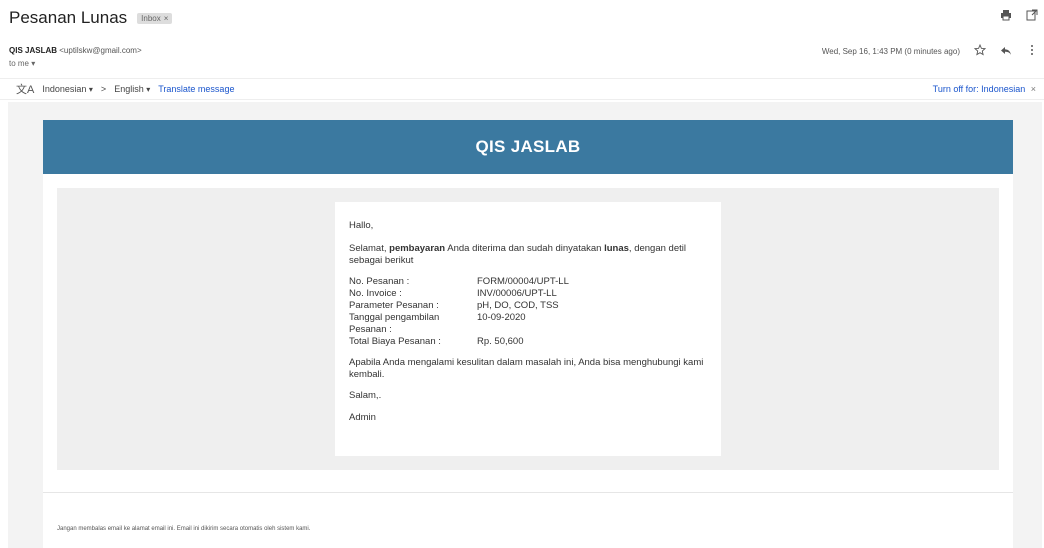  I want to click on detail-value: Rp. 50,600, so click(500, 341).